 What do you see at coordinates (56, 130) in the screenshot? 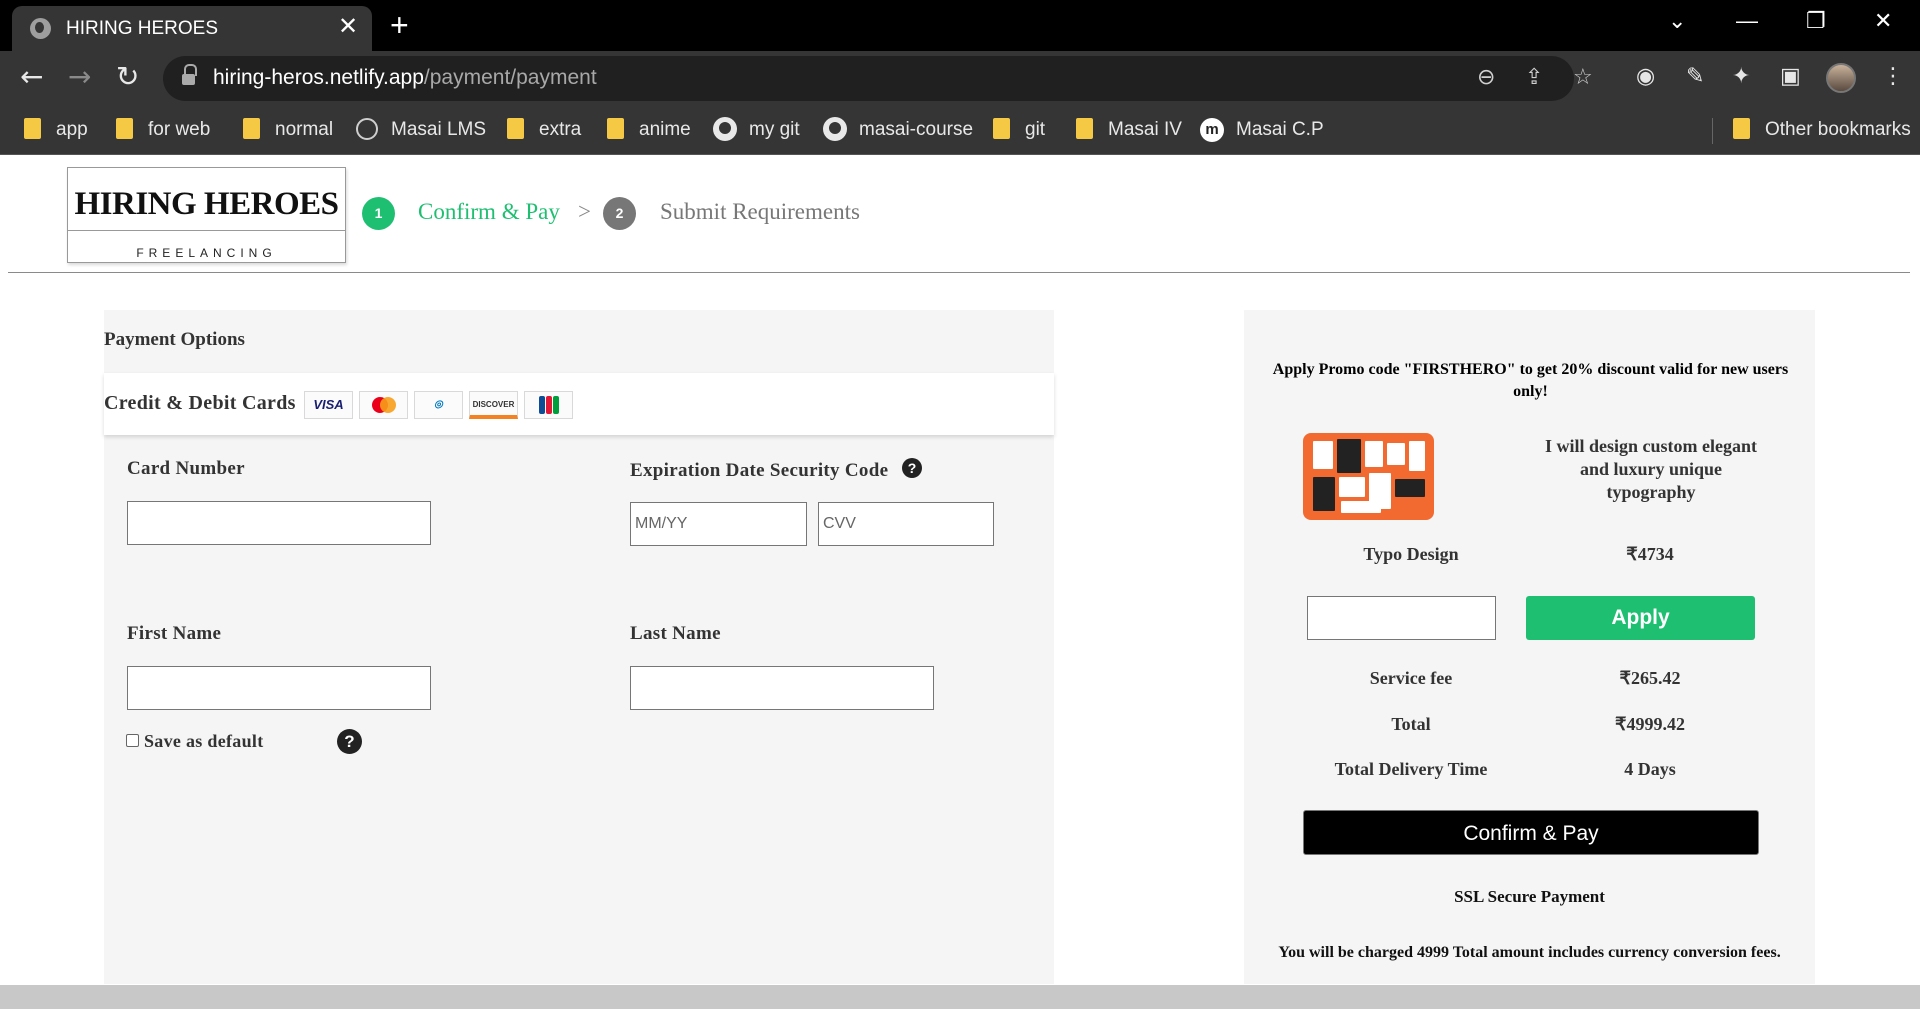
I see `bookmark-app: app` at bounding box center [56, 130].